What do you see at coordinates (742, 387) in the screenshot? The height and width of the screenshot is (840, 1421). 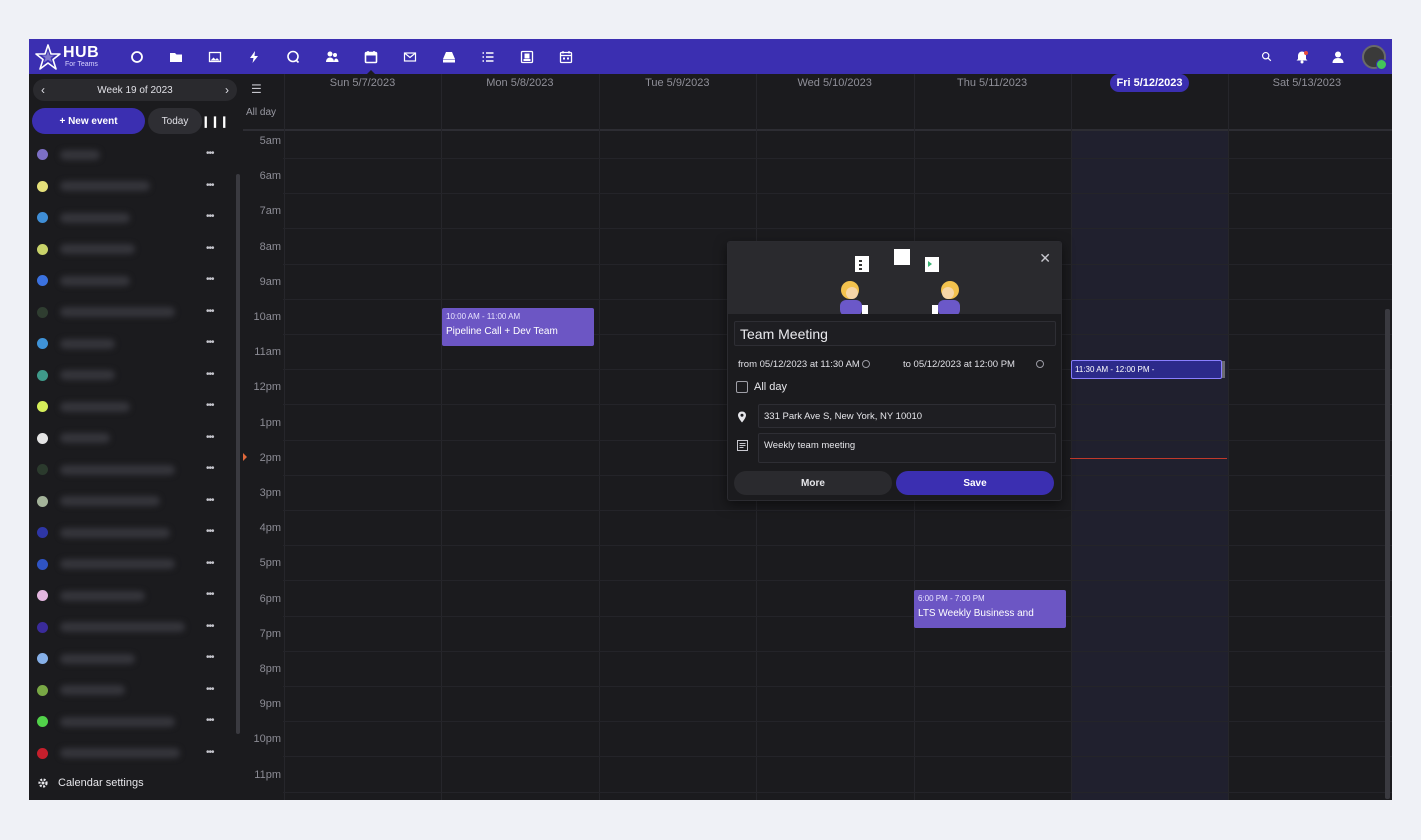 I see `all-day-checkbox` at bounding box center [742, 387].